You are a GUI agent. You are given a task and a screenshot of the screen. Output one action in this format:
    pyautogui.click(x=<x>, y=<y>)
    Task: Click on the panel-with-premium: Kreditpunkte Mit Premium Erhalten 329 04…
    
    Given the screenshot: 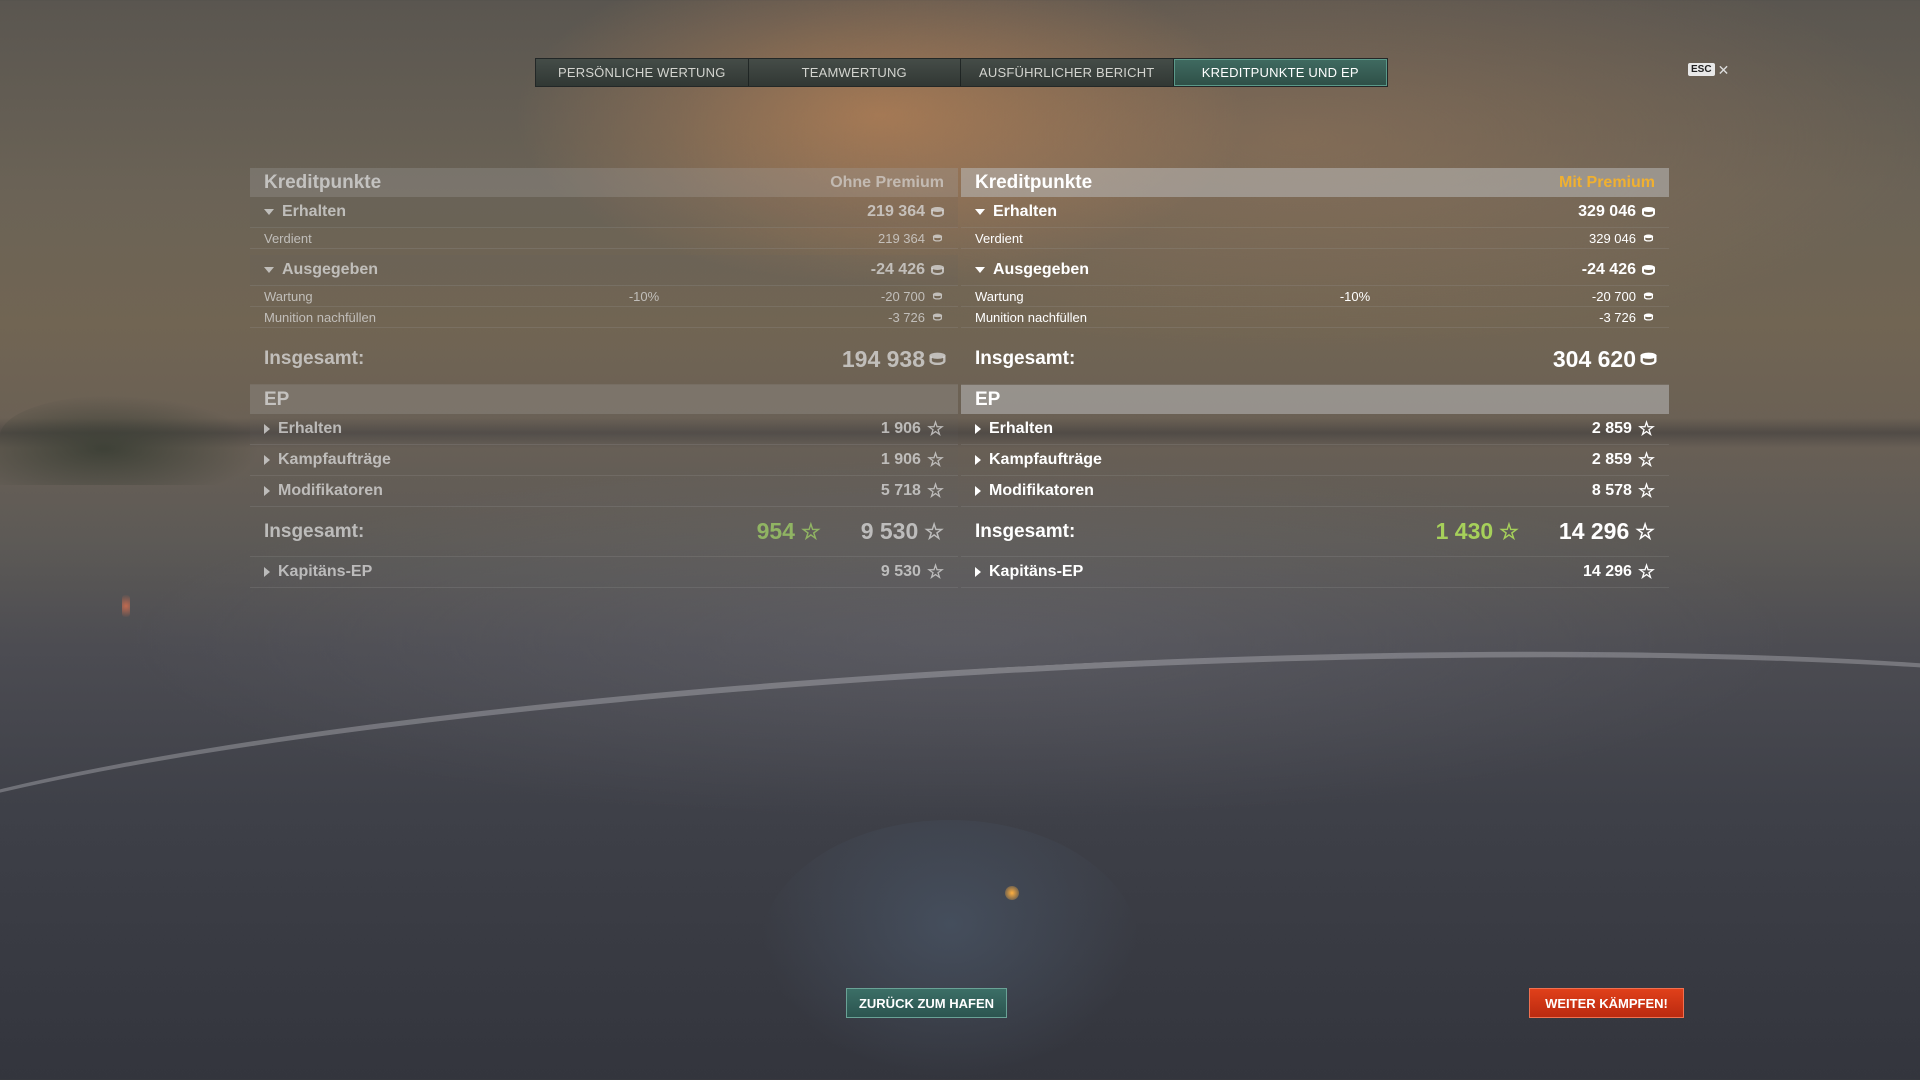 What is the action you would take?
    pyautogui.click(x=1315, y=378)
    